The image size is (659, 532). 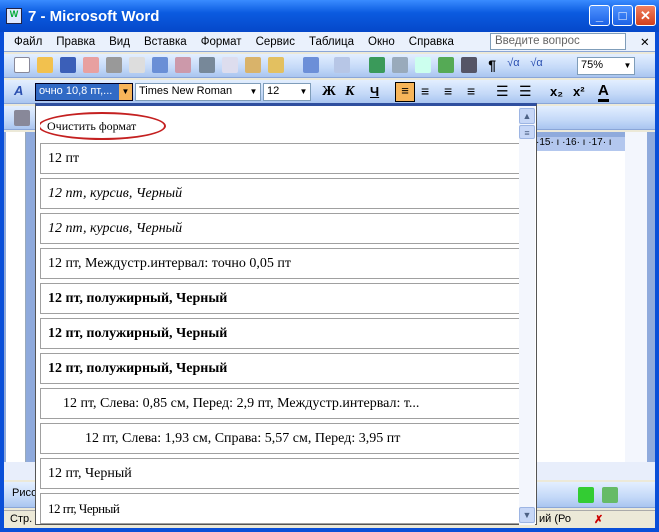 I want to click on copy-icon, so click(x=229, y=65).